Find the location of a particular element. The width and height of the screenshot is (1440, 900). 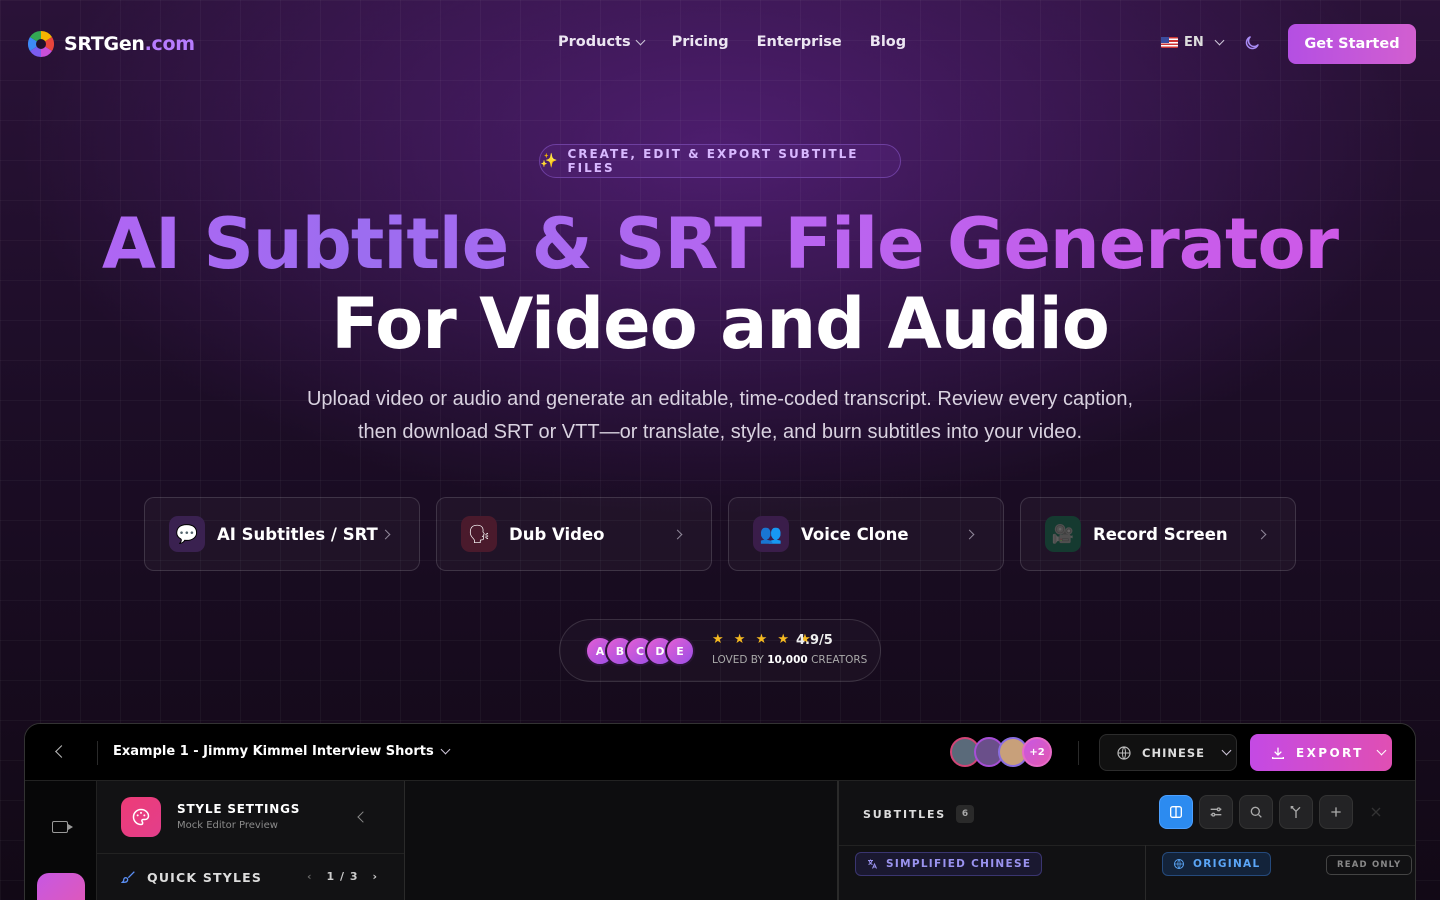

language-label: EN is located at coordinates (1194, 42).